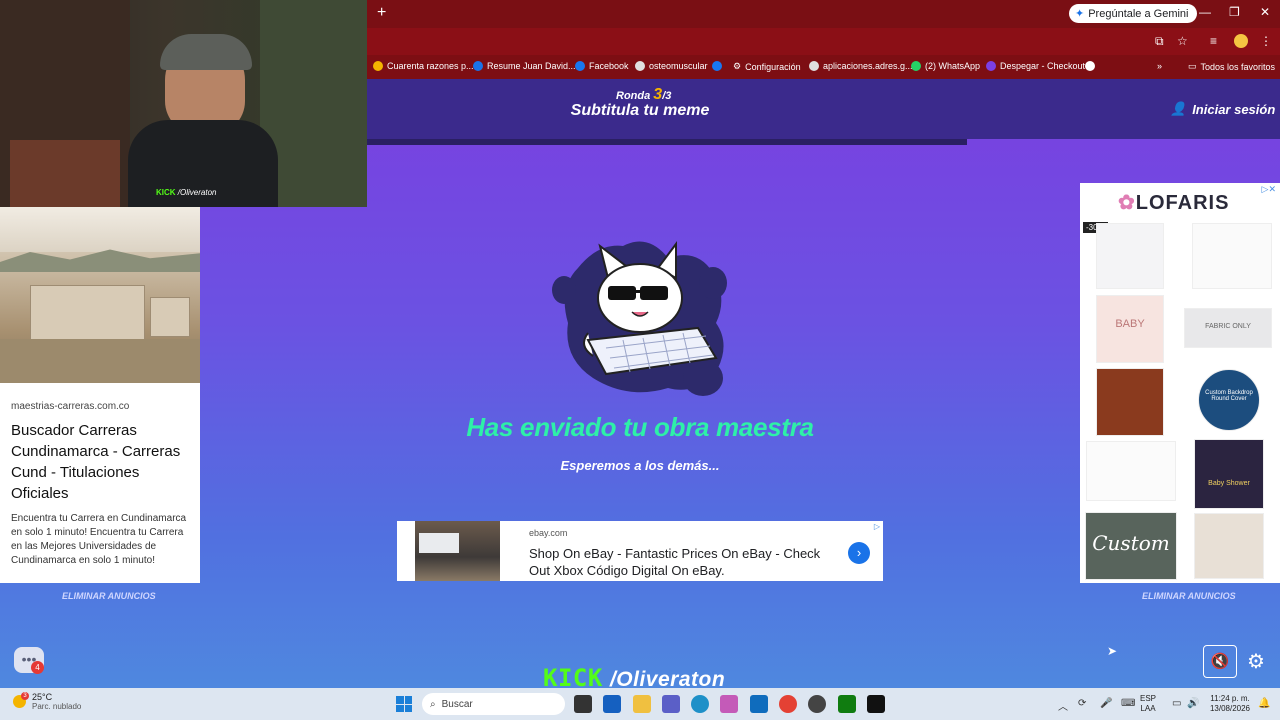 Image resolution: width=1280 pixels, height=720 pixels. Describe the element at coordinates (1231, 66) in the screenshot. I see `all-favorites-folder: ▭ Todos los favoritos` at that location.